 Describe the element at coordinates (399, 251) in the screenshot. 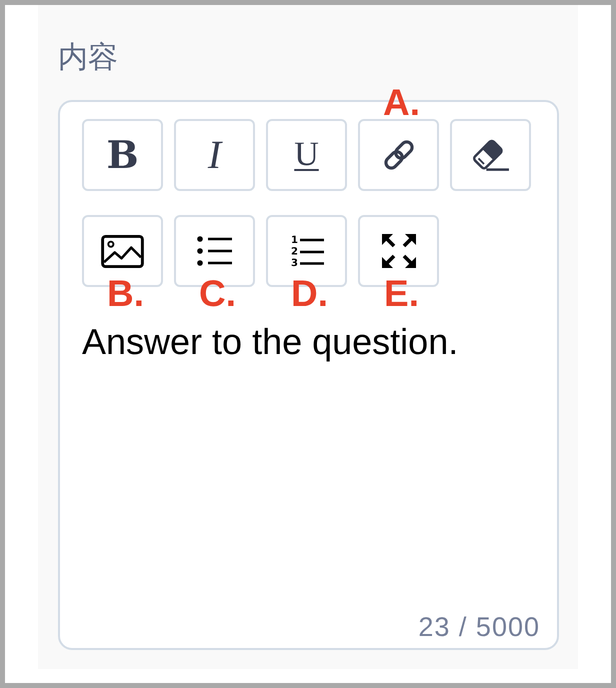

I see `fullscreen-icon` at that location.